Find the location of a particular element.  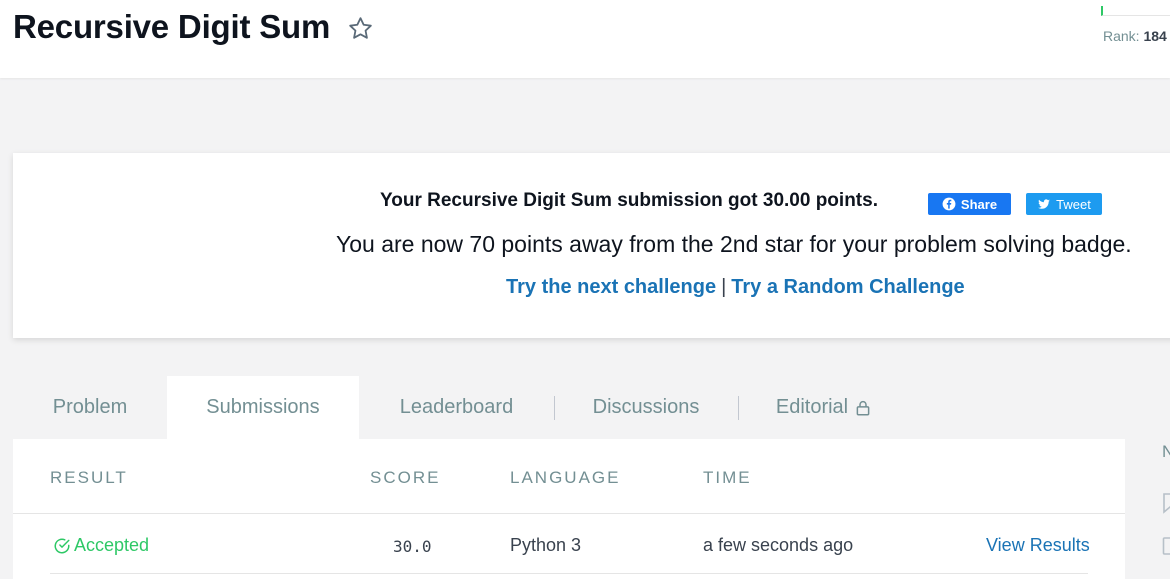

page-title: Recursive Digit Sum is located at coordinates (171, 27).